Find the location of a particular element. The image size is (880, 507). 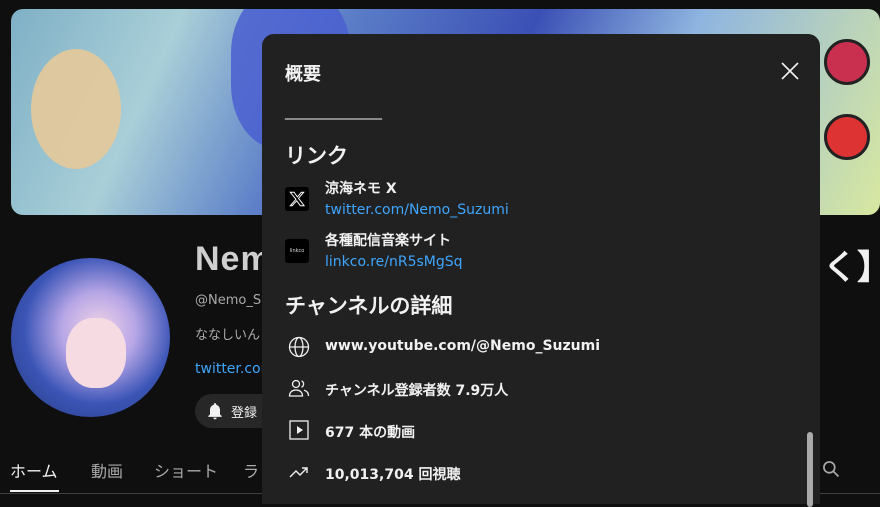

tab-videos: 動画 is located at coordinates (107, 470).